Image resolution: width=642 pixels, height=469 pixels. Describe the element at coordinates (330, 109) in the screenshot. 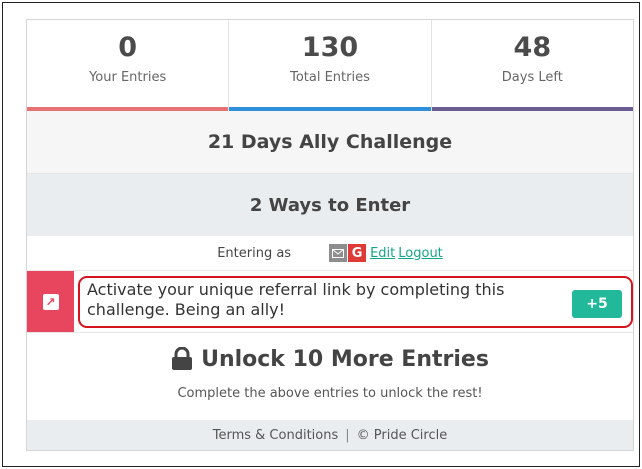

I see `total-entries-bar` at that location.